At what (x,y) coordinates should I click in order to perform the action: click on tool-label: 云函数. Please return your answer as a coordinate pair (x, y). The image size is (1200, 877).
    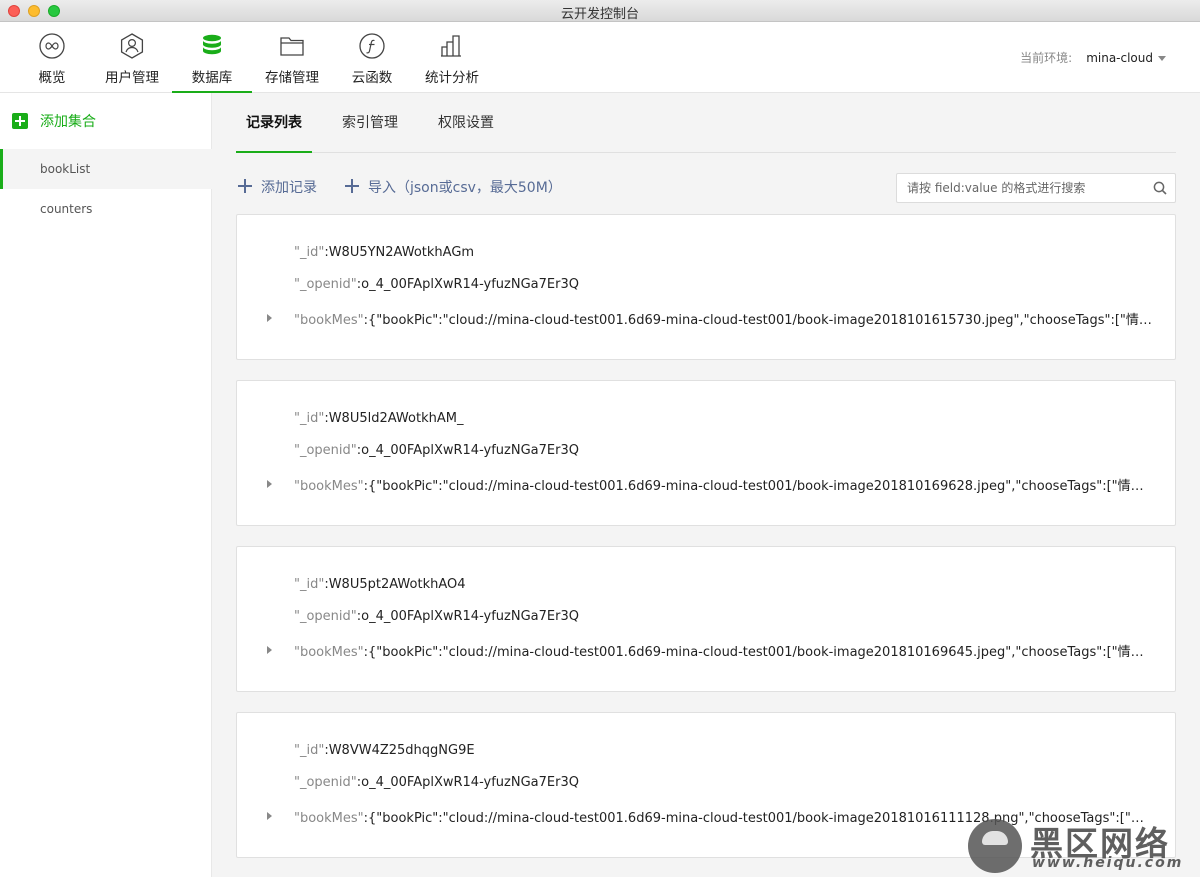
    Looking at the image, I should click on (372, 78).